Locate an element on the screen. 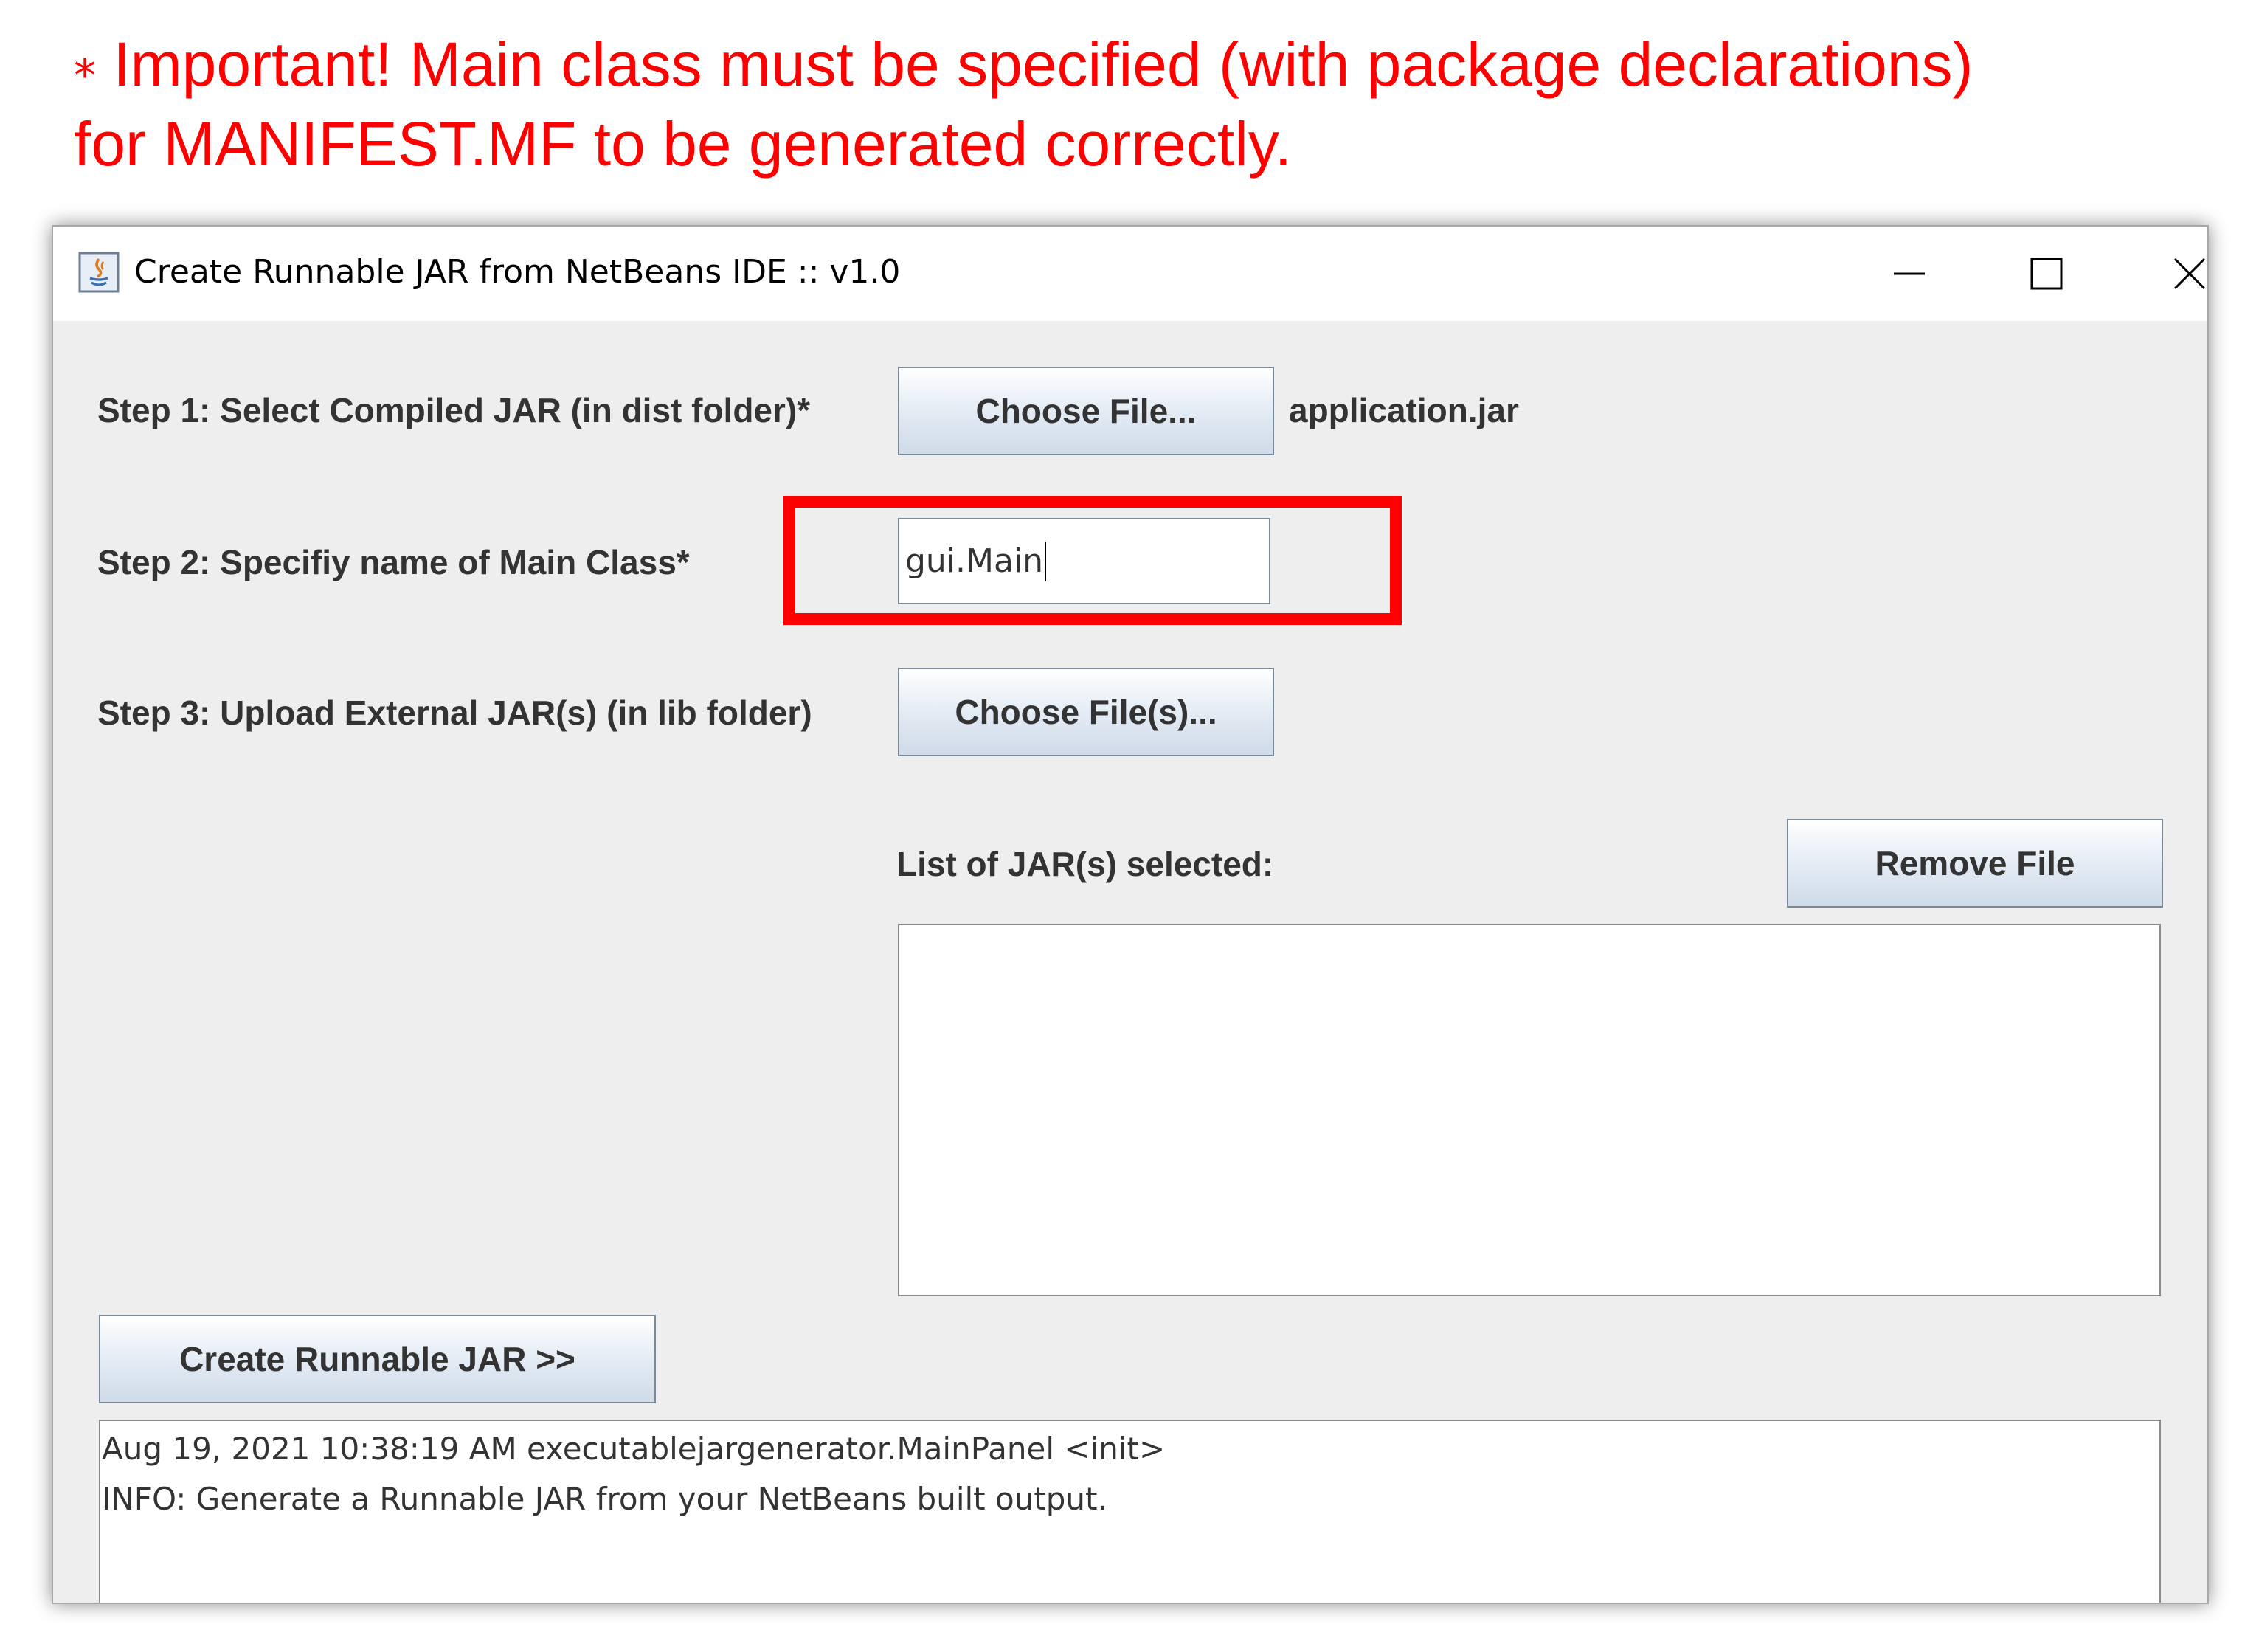 The height and width of the screenshot is (1652, 2259). create-runnable-jar-button: Create Runnable JAR >> is located at coordinates (377, 1359).